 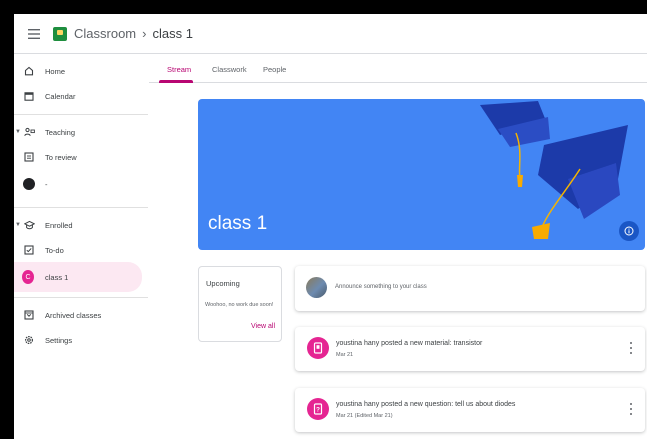 I want to click on sidebar-item-settings: Settings, so click(x=78, y=340).